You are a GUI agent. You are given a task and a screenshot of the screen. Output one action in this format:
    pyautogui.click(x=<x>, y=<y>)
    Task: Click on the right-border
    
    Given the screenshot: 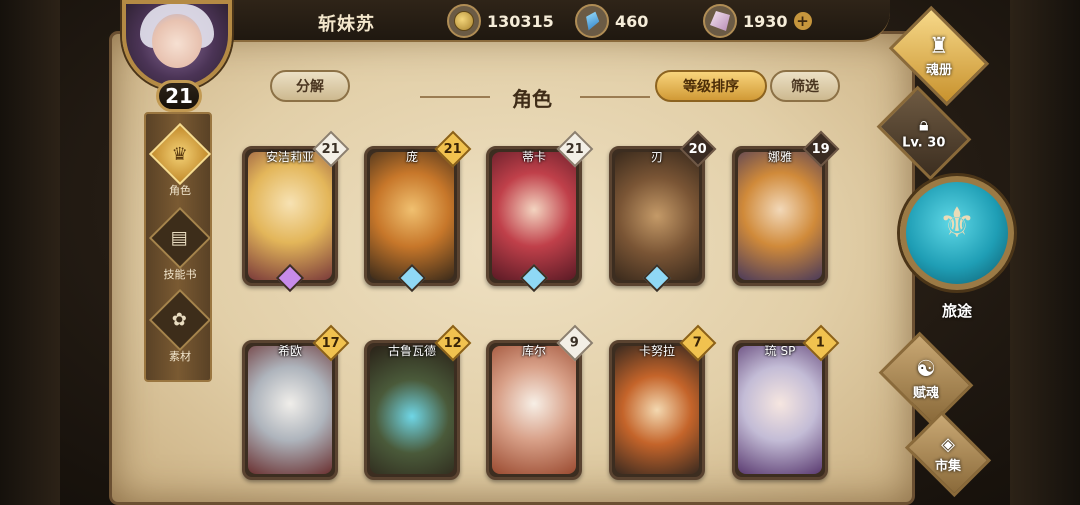 What is the action you would take?
    pyautogui.click(x=1045, y=252)
    